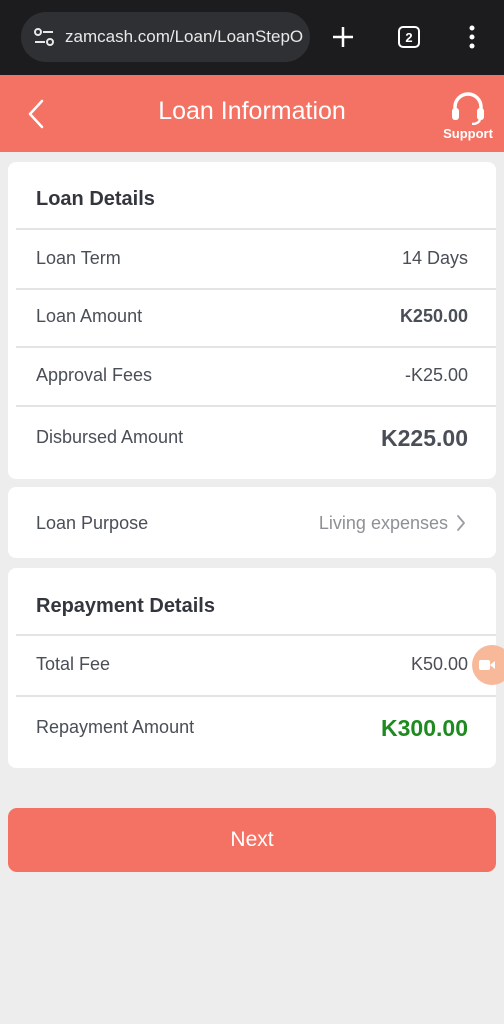 The height and width of the screenshot is (1024, 504). I want to click on app-header: Loan Information Support, so click(252, 113).